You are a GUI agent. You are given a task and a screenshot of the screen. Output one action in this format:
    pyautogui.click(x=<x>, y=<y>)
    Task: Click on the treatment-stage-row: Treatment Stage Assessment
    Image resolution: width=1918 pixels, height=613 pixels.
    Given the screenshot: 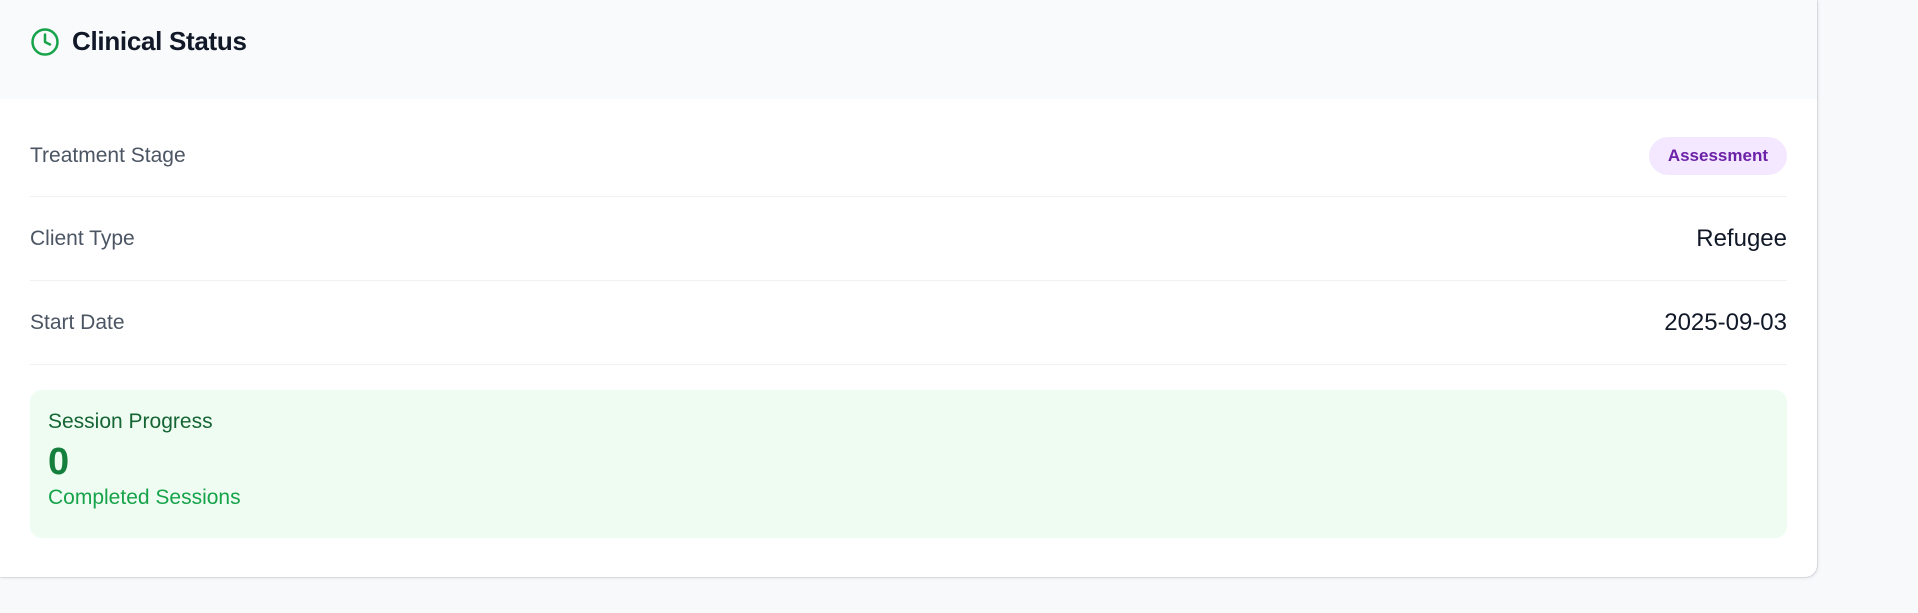 What is the action you would take?
    pyautogui.click(x=908, y=156)
    